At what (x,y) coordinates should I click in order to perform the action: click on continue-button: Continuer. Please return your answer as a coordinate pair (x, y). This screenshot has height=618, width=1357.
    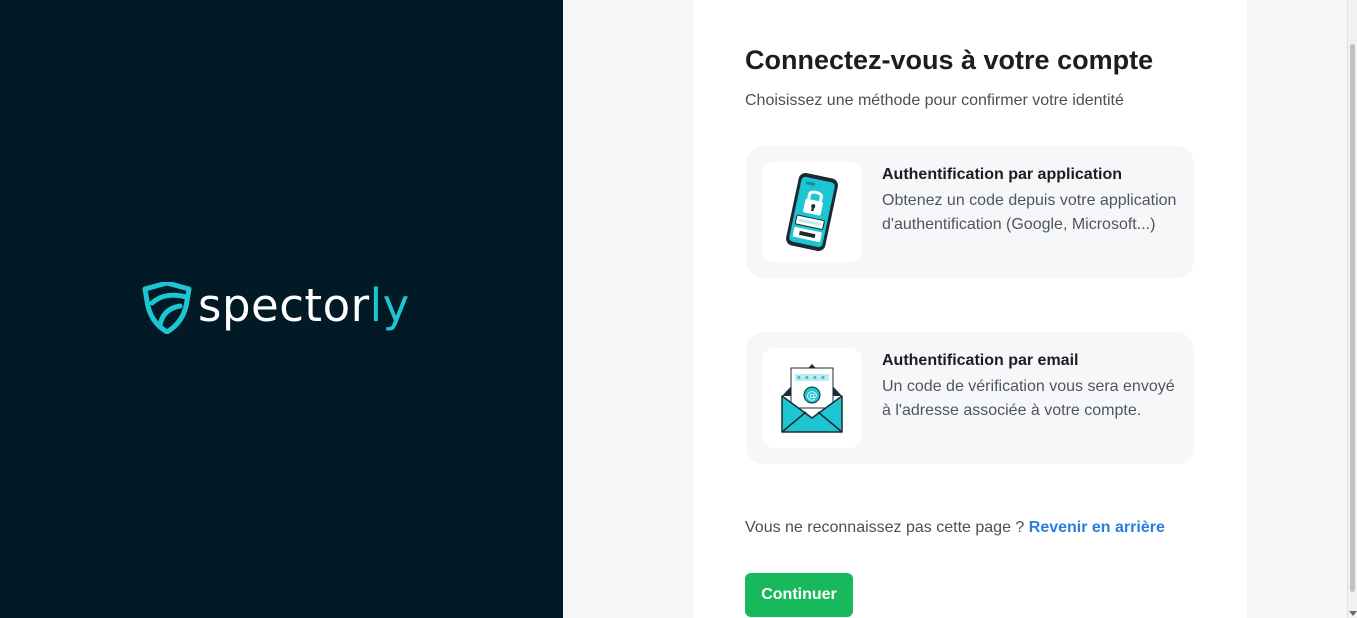
    Looking at the image, I should click on (799, 595).